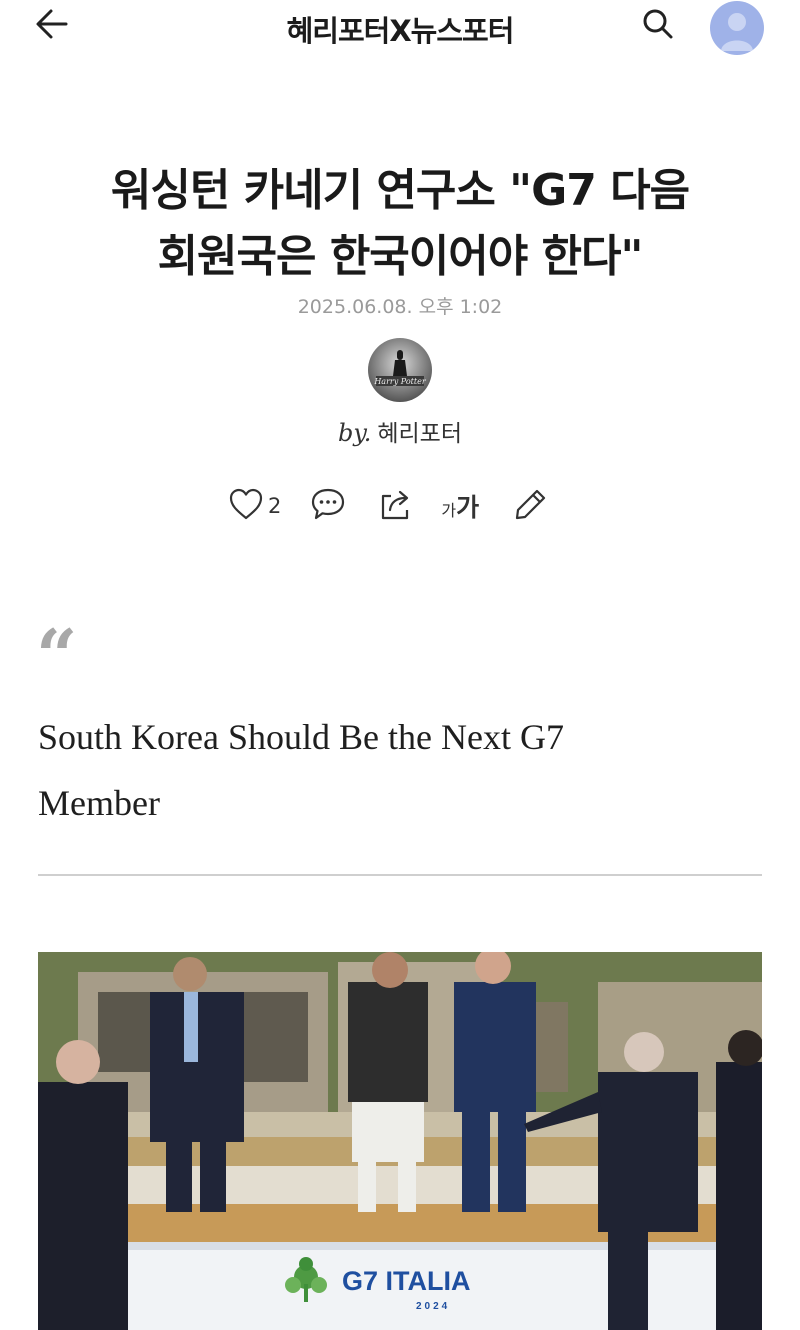  I want to click on author-avatar-image: Harry Potter, so click(400, 368).